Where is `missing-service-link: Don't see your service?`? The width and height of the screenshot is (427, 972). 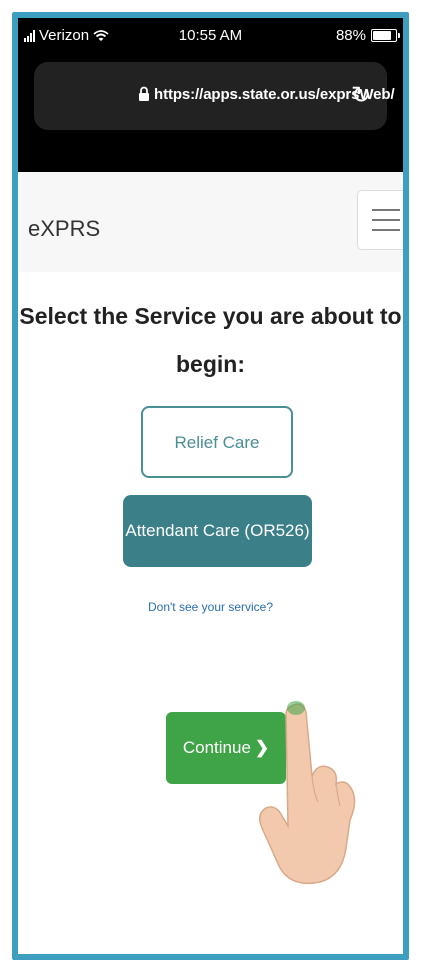
missing-service-link: Don't see your service? is located at coordinates (210, 607).